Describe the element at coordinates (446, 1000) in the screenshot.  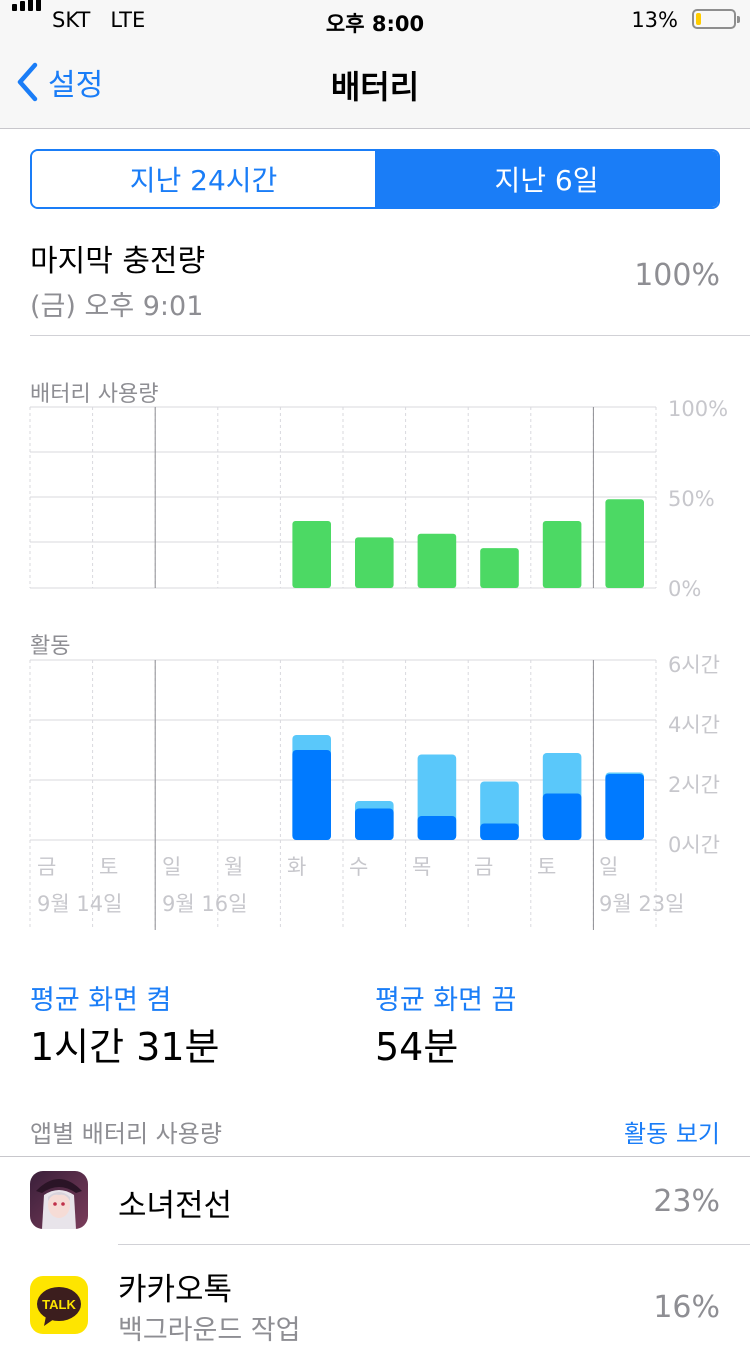
I see `avg-screen-off-label: 평균 화면 끔` at that location.